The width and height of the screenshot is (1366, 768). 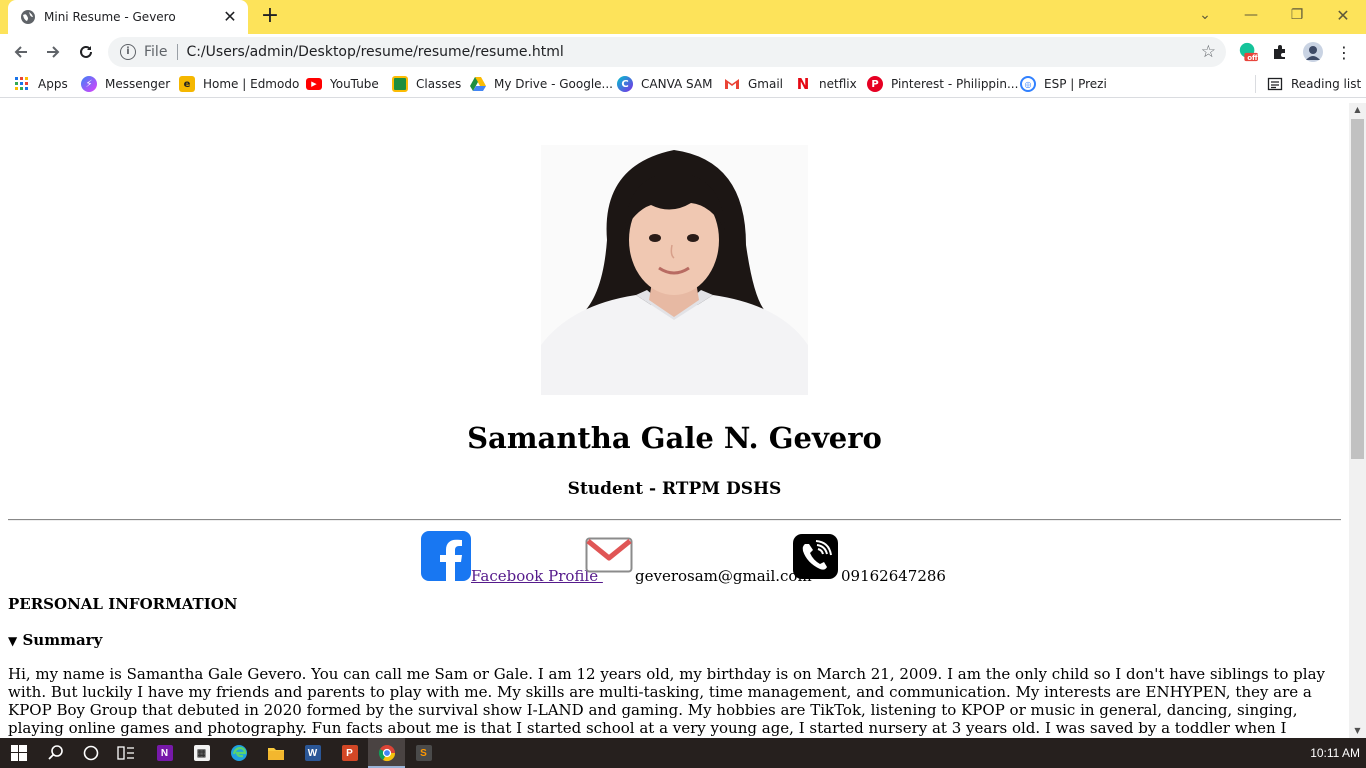 I want to click on apps-grid-icon, so click(x=21, y=83).